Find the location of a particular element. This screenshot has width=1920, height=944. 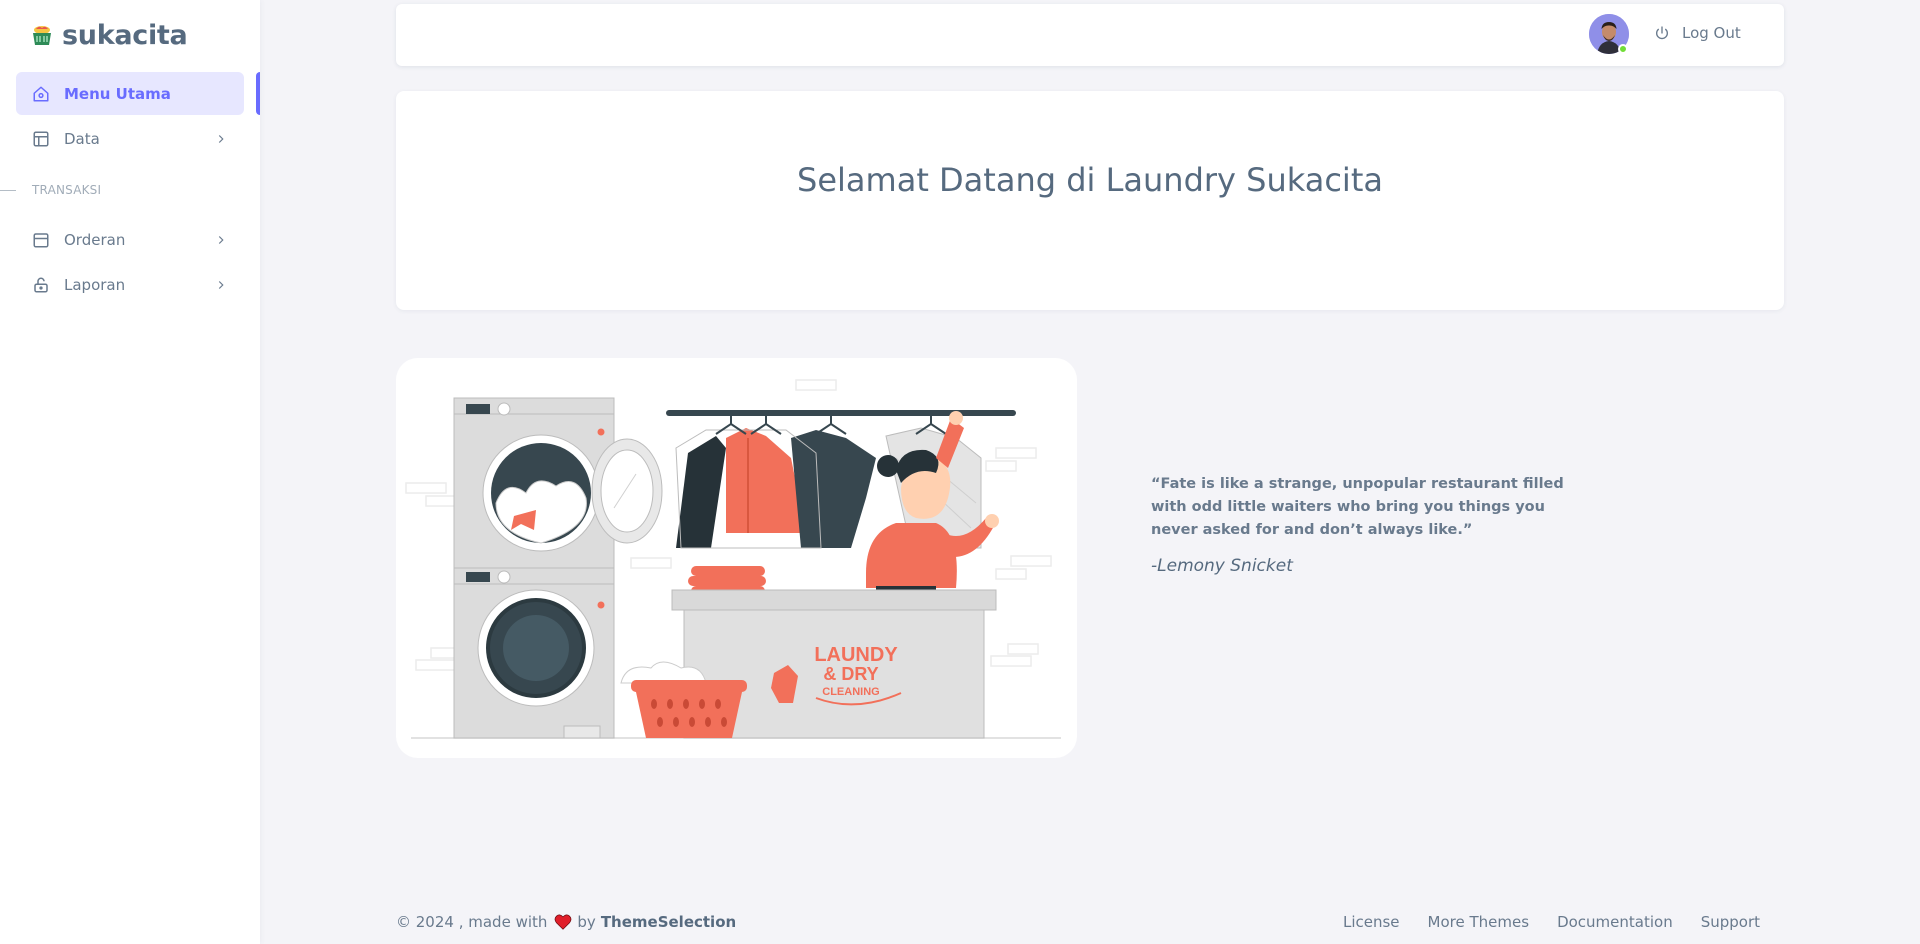

brand-name: sukacita is located at coordinates (125, 35).